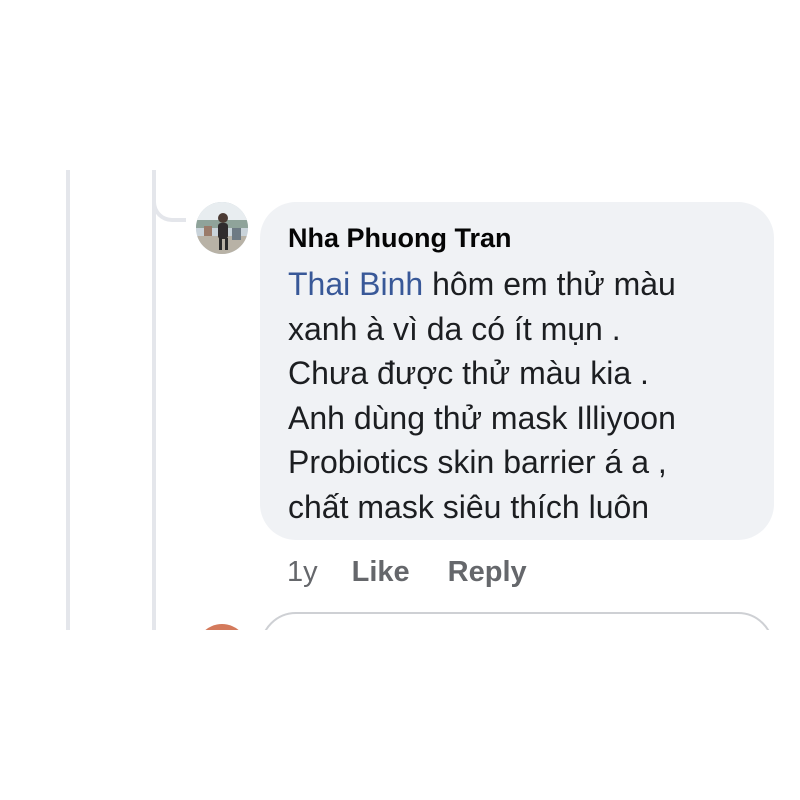  I want to click on mention-link: Thai Binh, so click(355, 284).